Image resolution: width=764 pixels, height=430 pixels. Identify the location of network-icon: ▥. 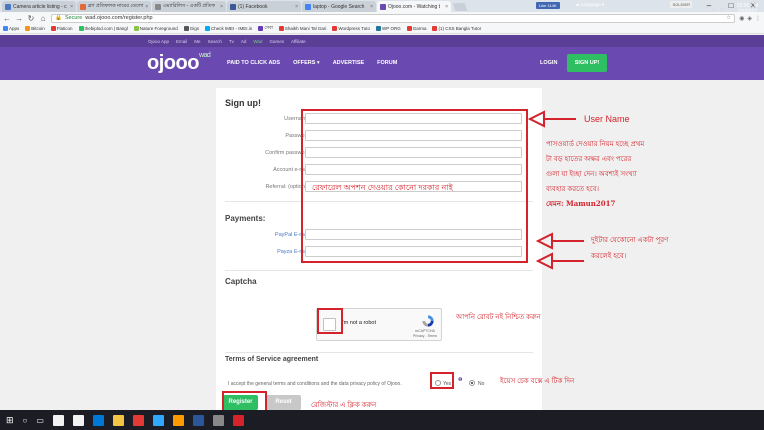
(713, 9).